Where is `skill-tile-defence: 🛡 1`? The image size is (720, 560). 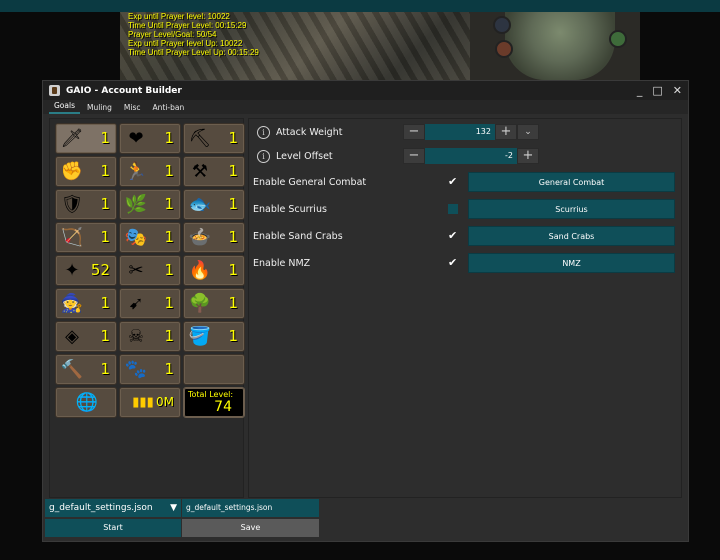 skill-tile-defence: 🛡 1 is located at coordinates (86, 204).